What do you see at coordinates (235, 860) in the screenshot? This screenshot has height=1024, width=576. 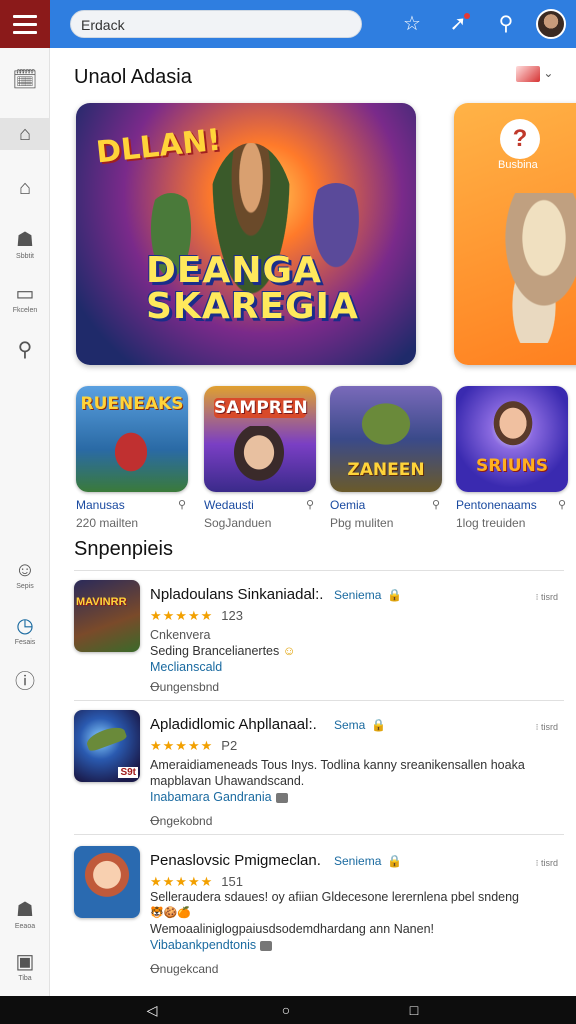 I see `list-item-title: Penaslovsic Pmigmeclan.` at bounding box center [235, 860].